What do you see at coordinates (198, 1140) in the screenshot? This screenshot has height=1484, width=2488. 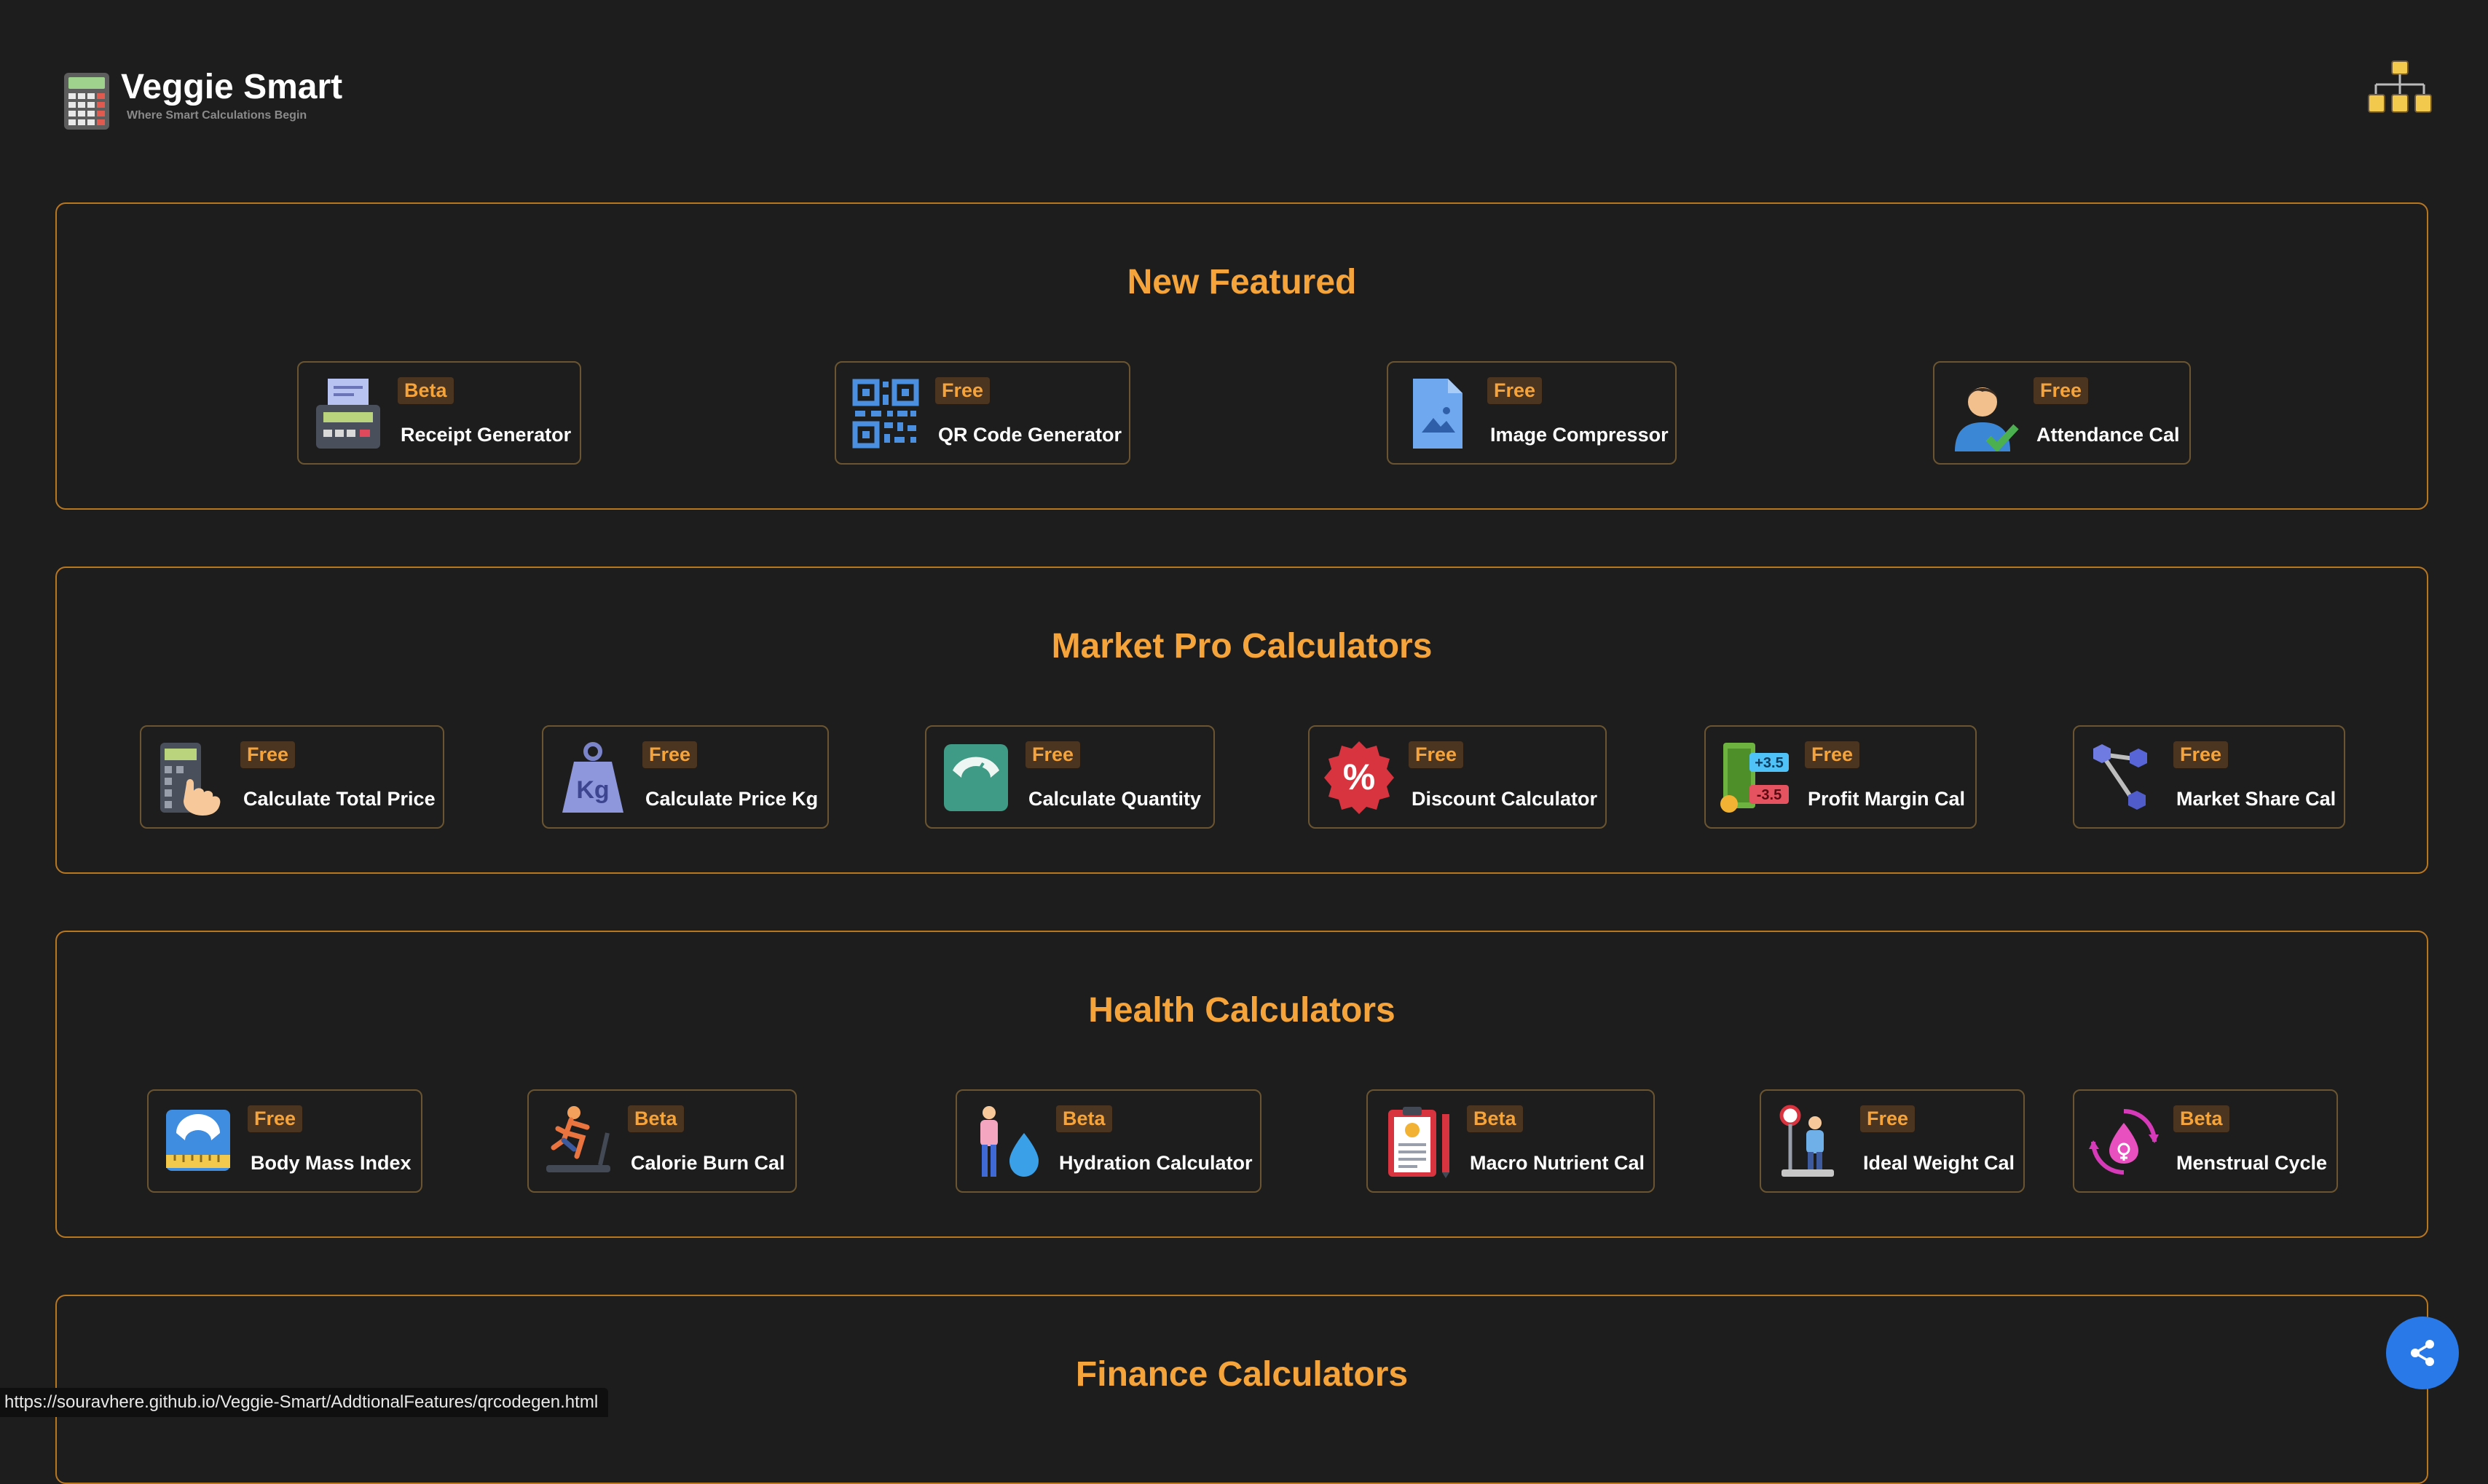 I see `bmi-scale-icon` at bounding box center [198, 1140].